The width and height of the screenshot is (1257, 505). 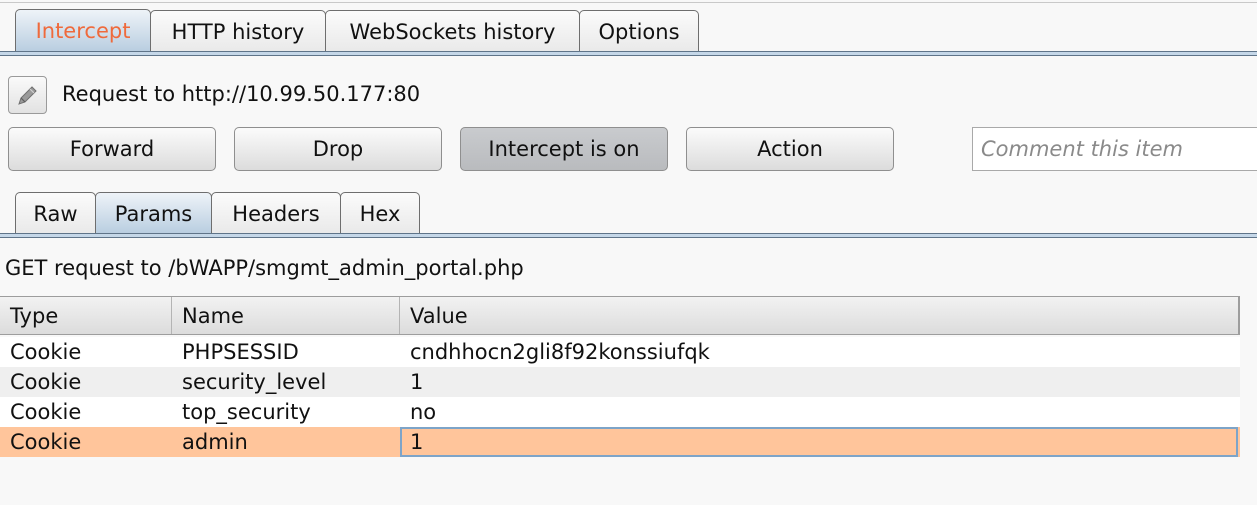 I want to click on tab-intercept: Intercept, so click(x=83, y=30).